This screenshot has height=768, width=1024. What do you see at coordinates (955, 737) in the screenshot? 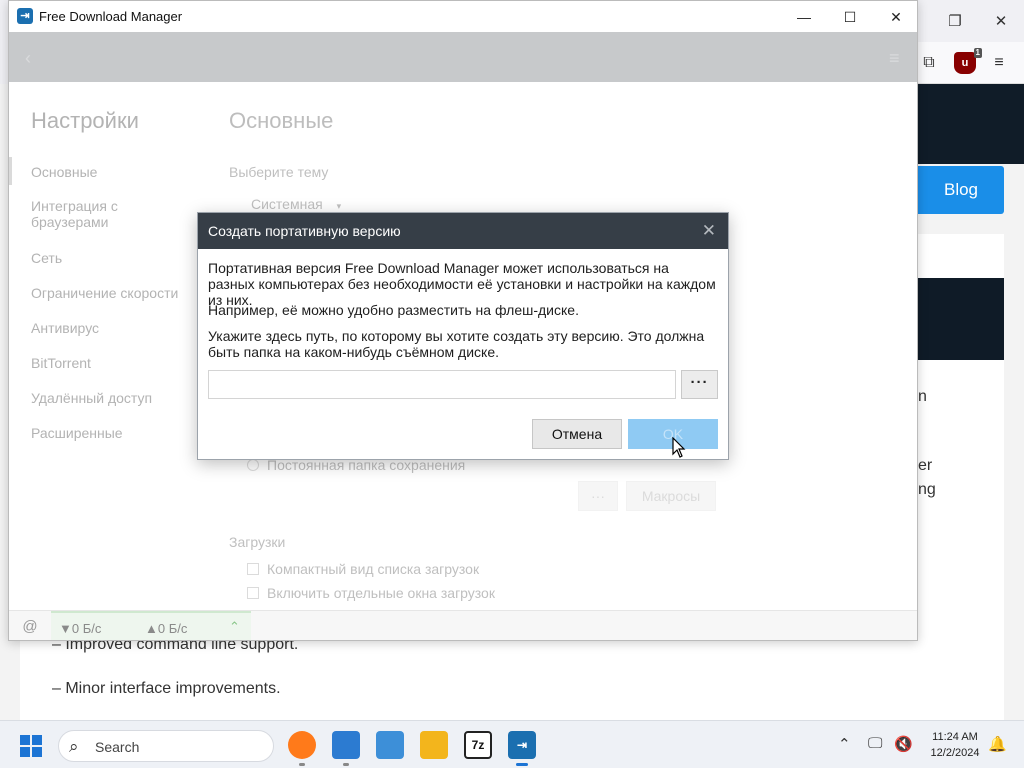
I see `clock-time: 11:24 AM` at bounding box center [955, 737].